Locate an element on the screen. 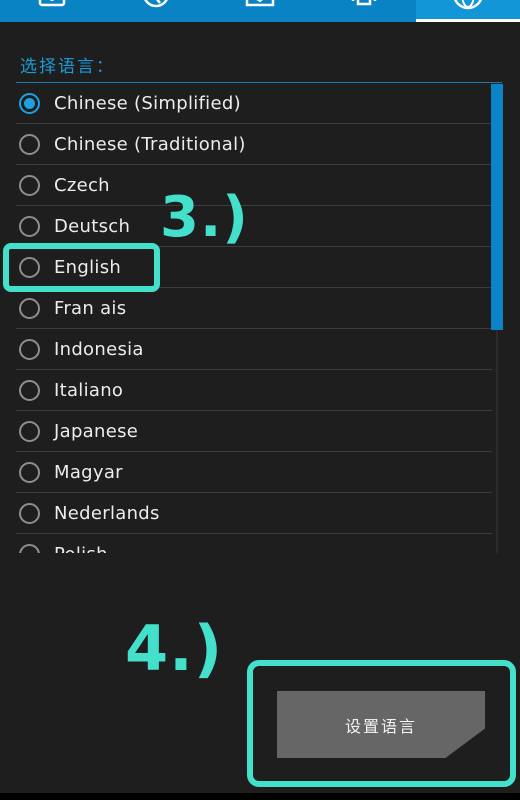 Image resolution: width=520 pixels, height=800 pixels. section-title: 选择语言： is located at coordinates (67, 67).